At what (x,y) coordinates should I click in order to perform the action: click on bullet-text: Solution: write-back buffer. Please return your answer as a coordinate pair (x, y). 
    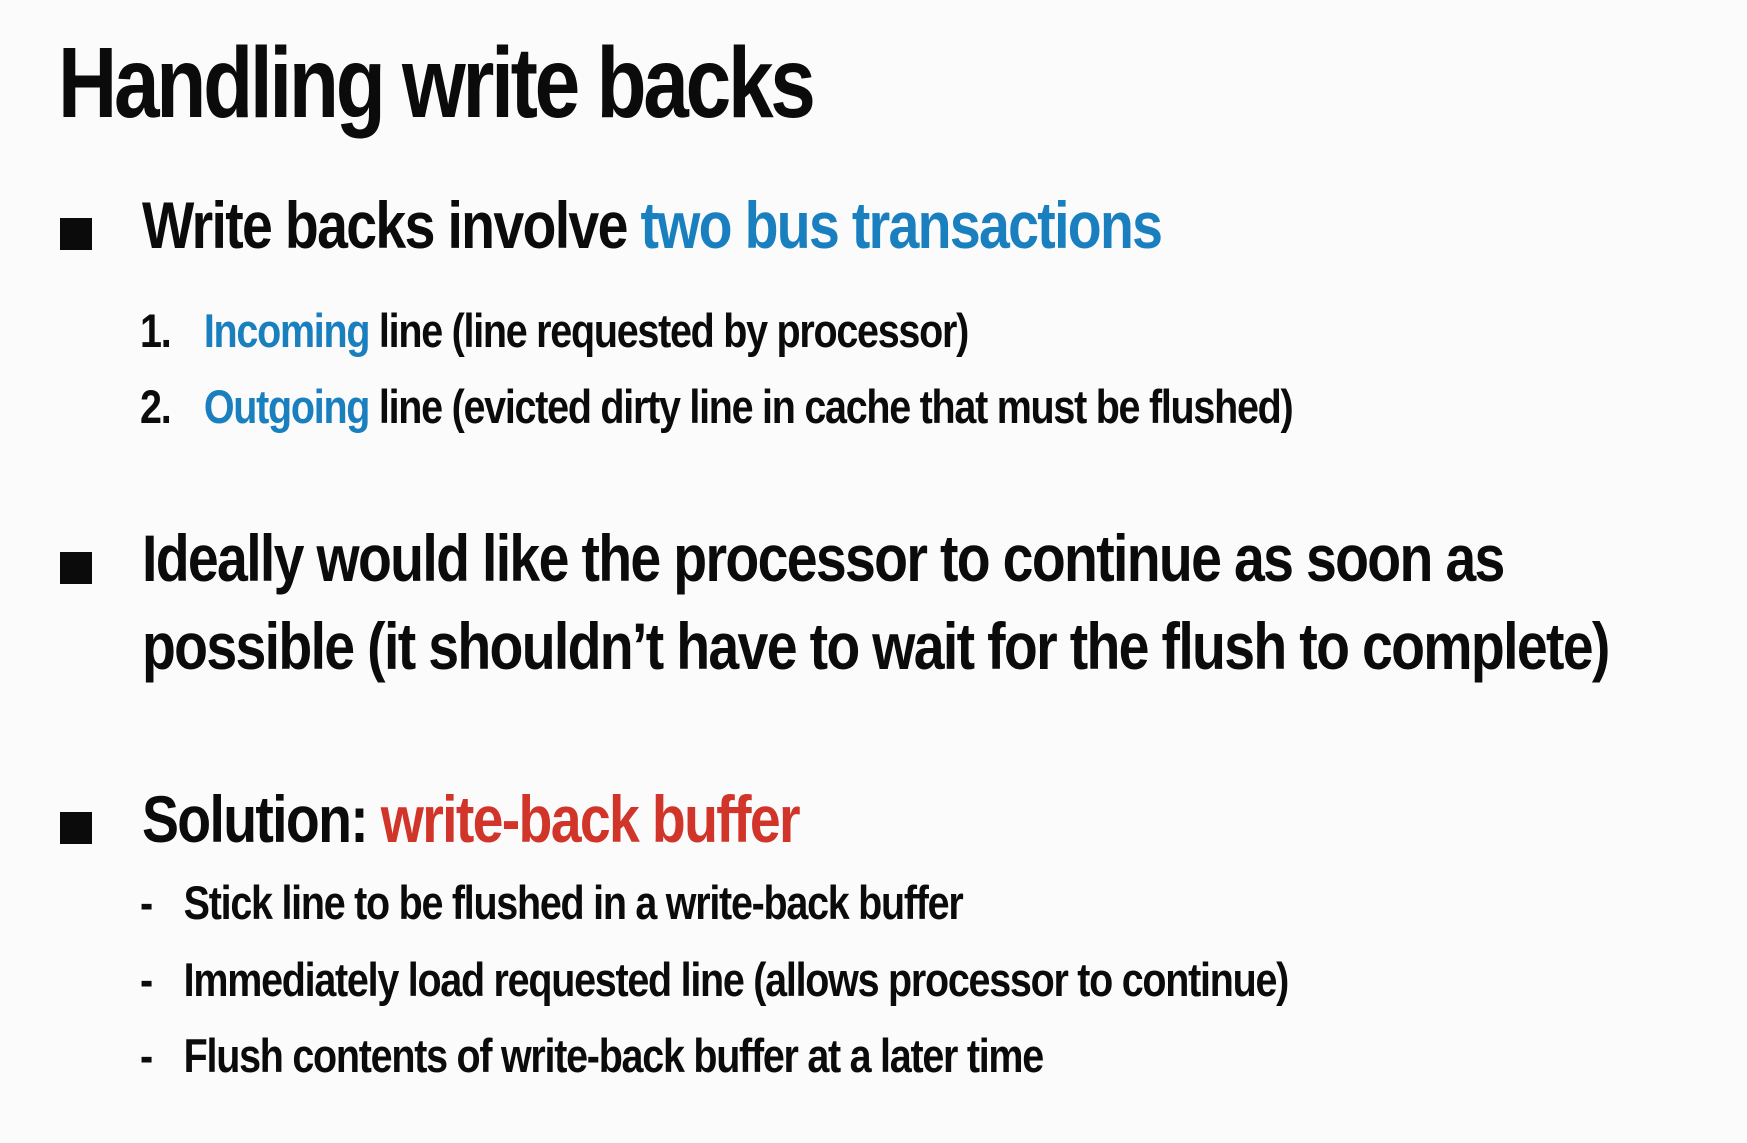
    Looking at the image, I should click on (471, 819).